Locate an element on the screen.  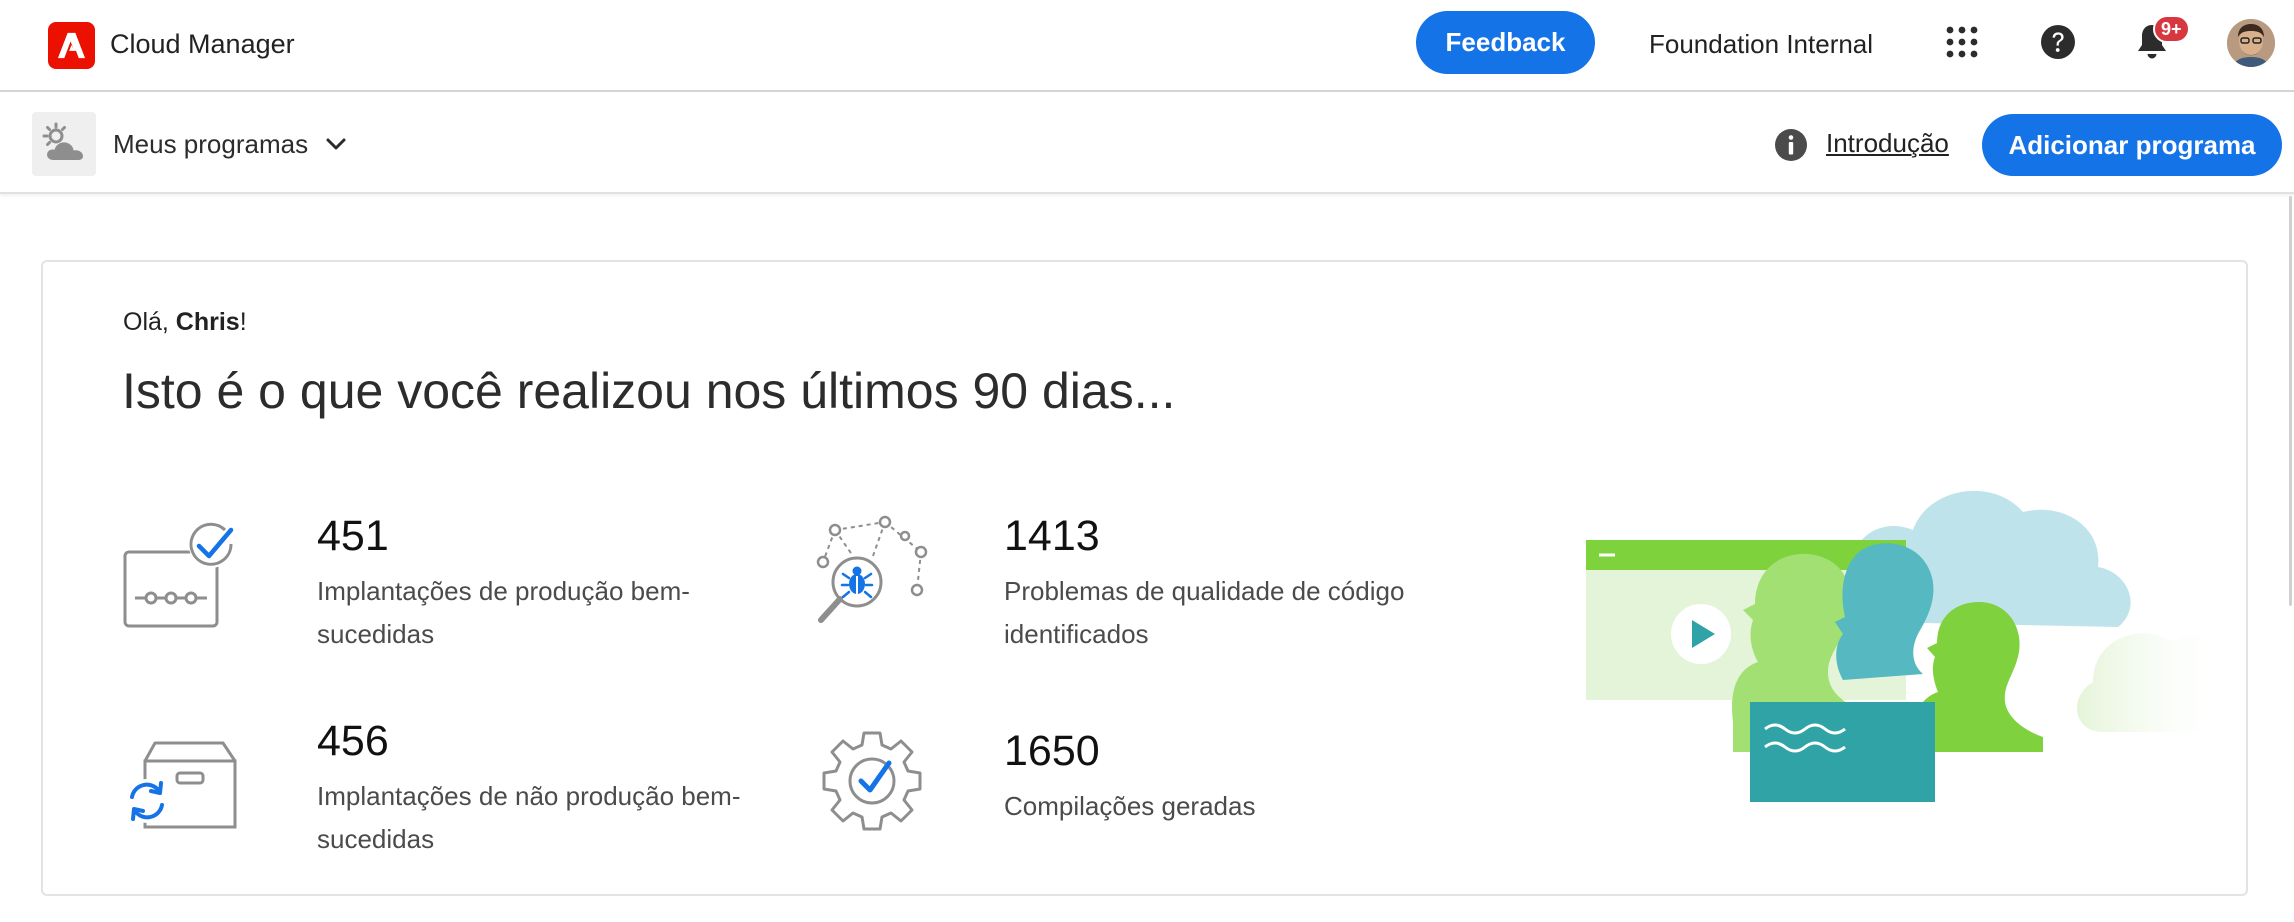
stat-value: 1413 is located at coordinates (1052, 536).